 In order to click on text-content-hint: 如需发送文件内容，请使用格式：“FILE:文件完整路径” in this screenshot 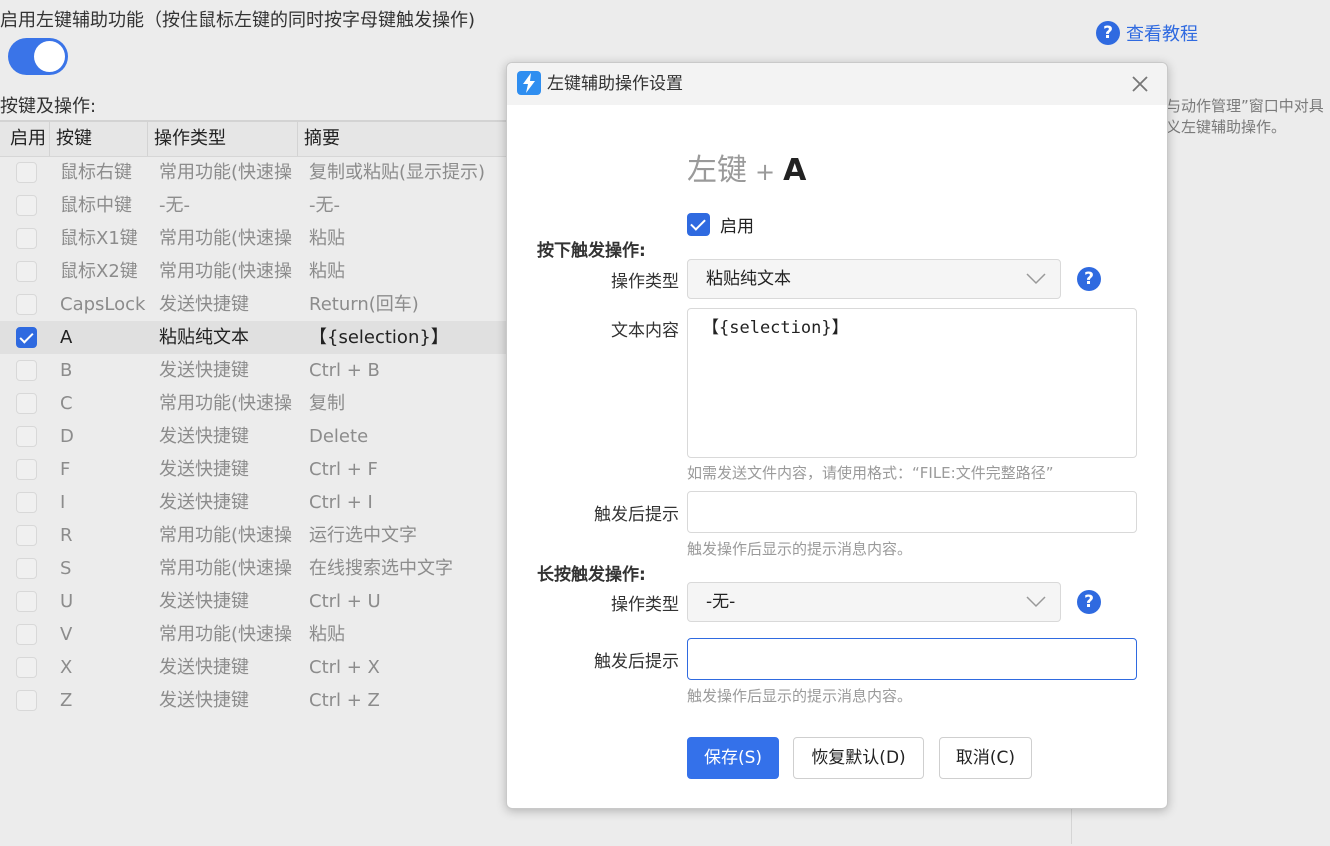, I will do `click(870, 473)`.